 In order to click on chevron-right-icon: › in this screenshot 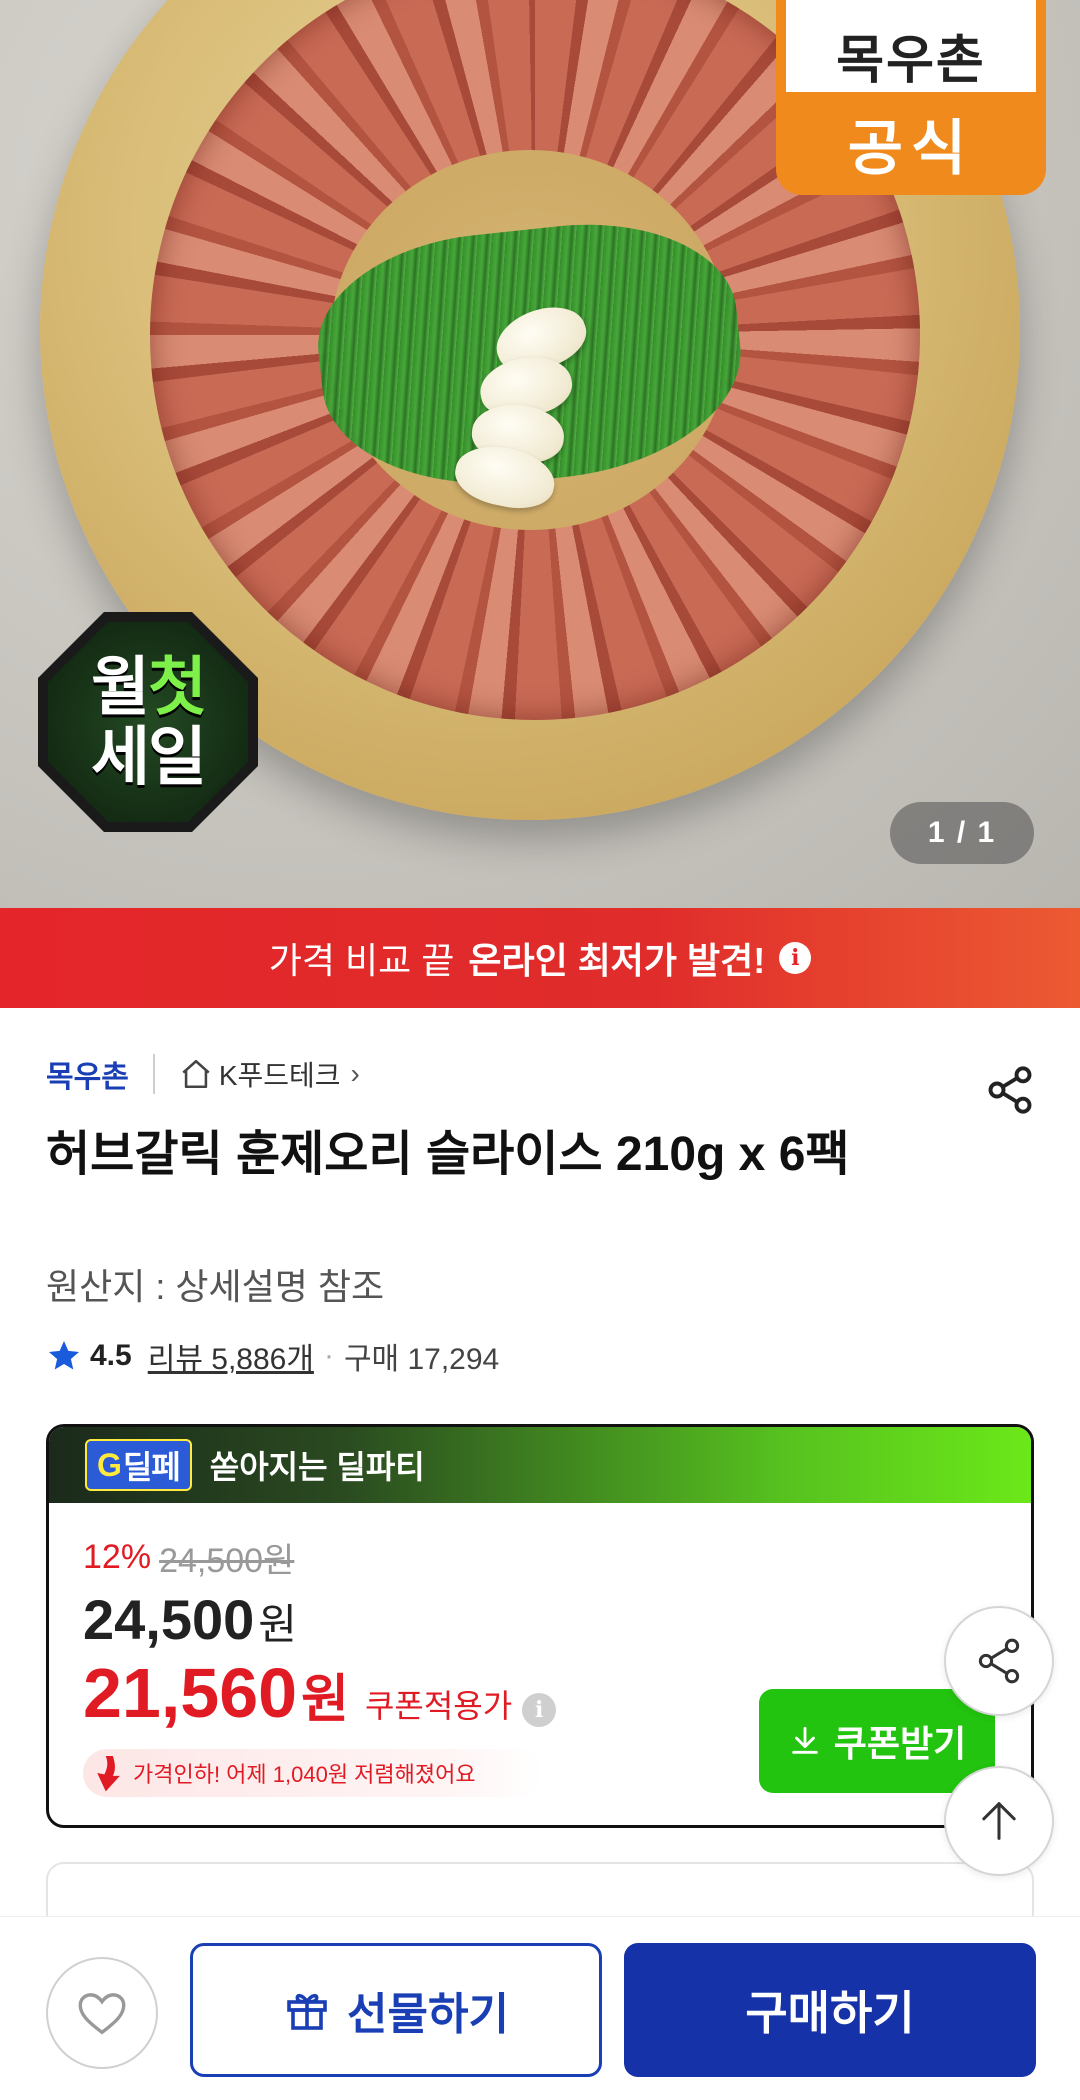, I will do `click(355, 1073)`.